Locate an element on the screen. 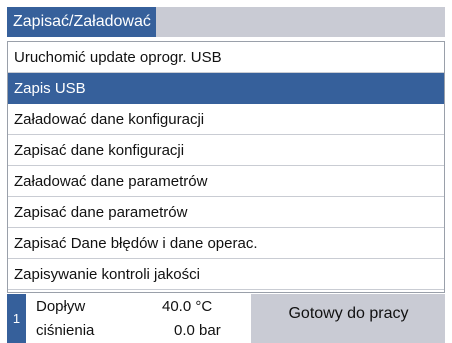 The height and width of the screenshot is (343, 452). pressure-value: 0.0 bar is located at coordinates (197, 330).